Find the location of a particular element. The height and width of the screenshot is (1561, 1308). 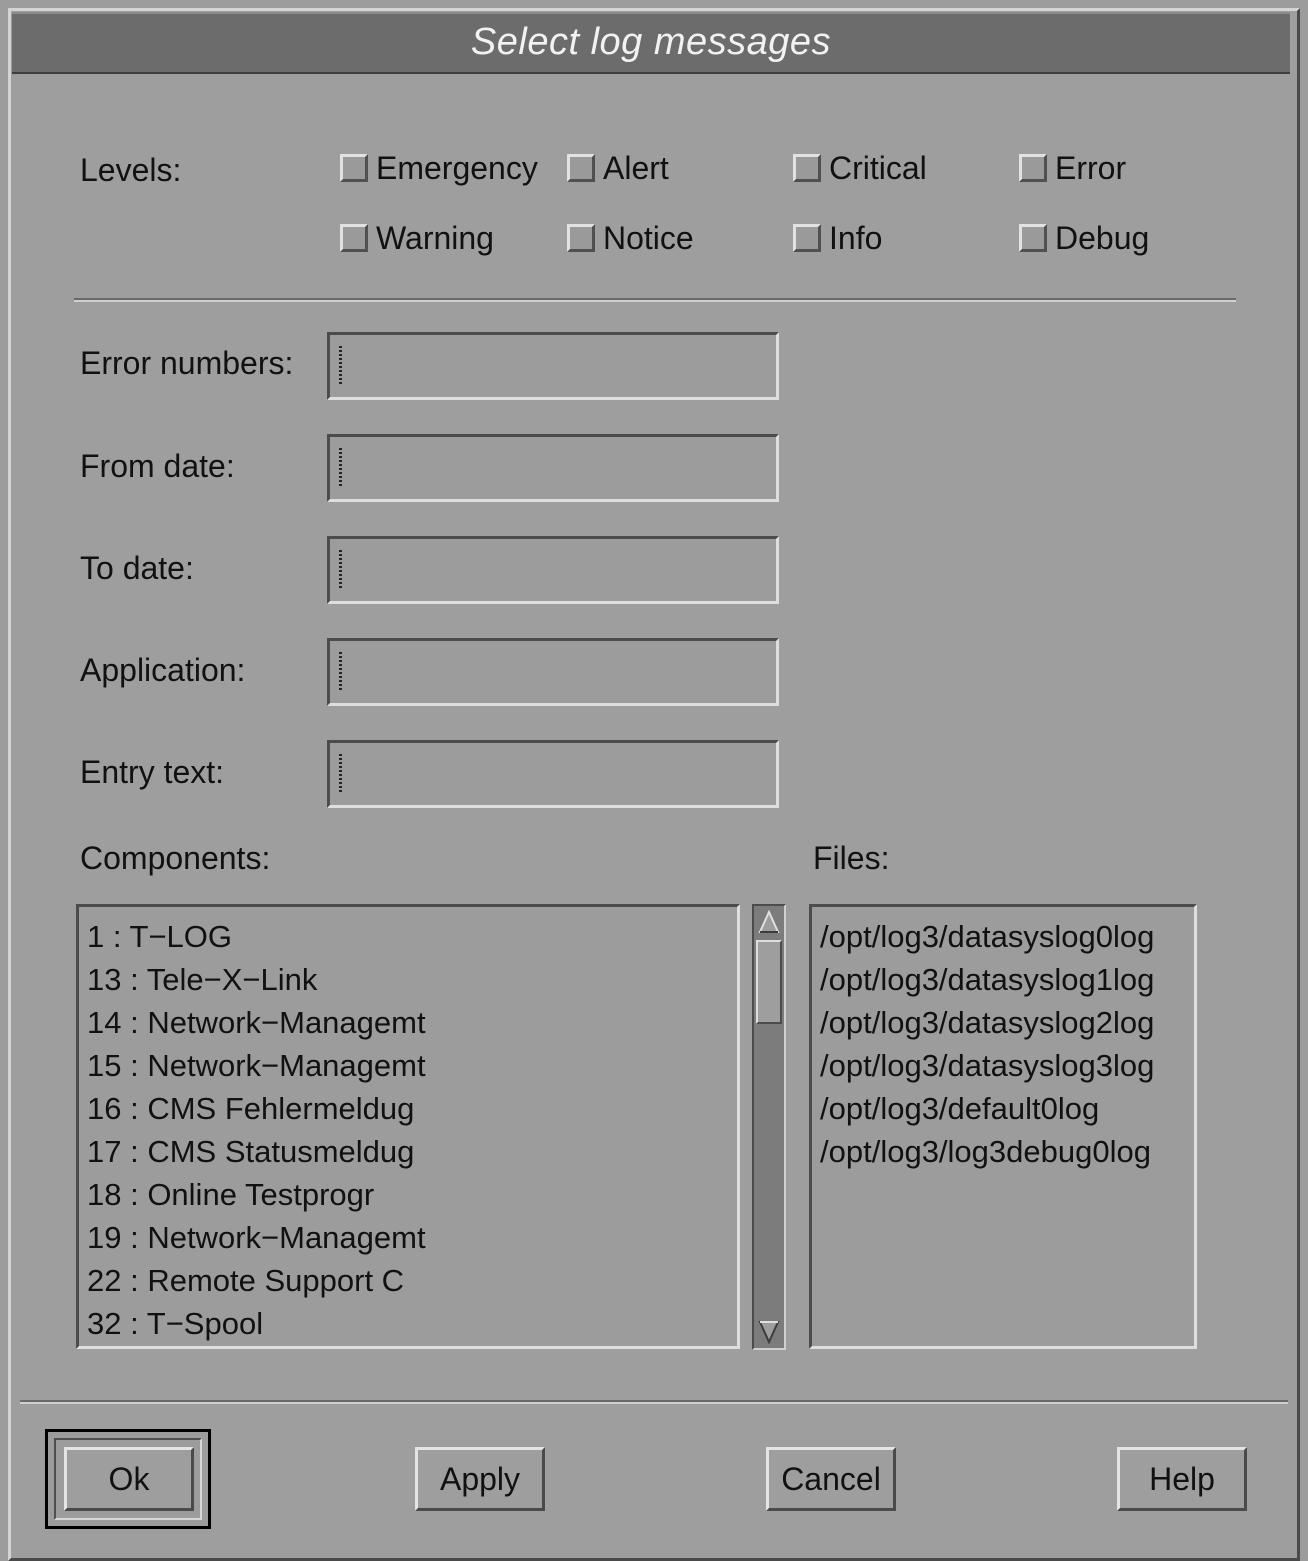

application-label: Application: is located at coordinates (163, 670).